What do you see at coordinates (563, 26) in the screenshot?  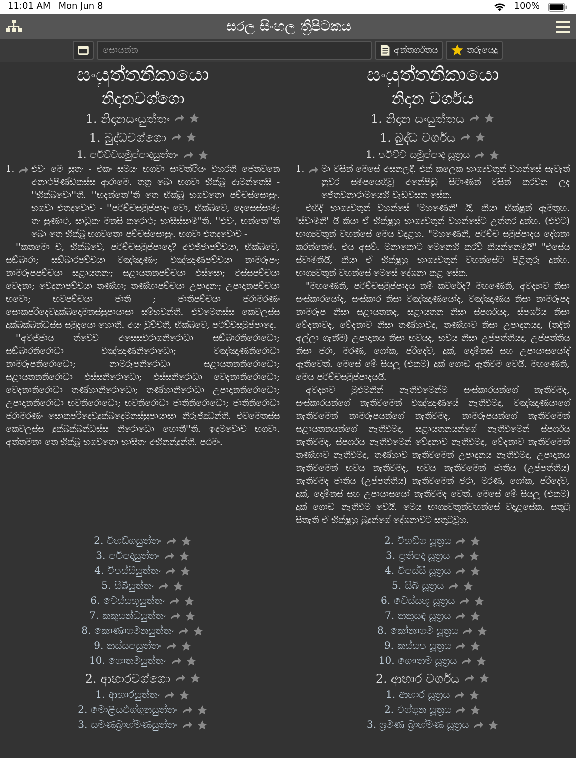 I see `menu-icon` at bounding box center [563, 26].